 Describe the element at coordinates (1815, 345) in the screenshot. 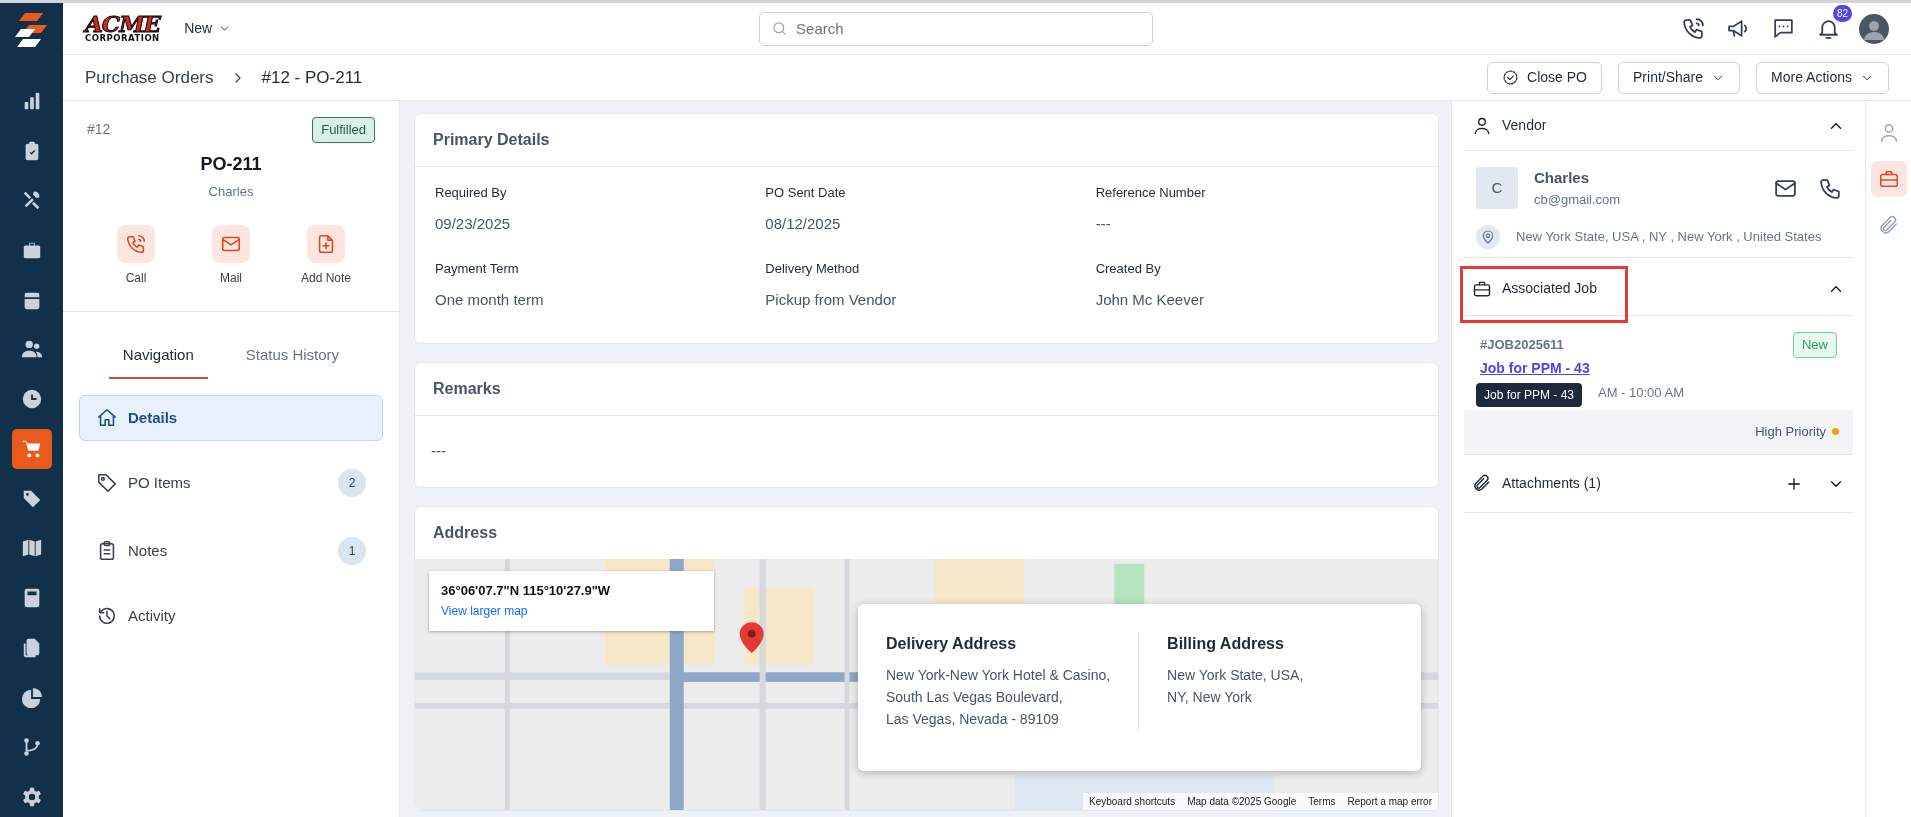

I see `status-badge: New` at that location.